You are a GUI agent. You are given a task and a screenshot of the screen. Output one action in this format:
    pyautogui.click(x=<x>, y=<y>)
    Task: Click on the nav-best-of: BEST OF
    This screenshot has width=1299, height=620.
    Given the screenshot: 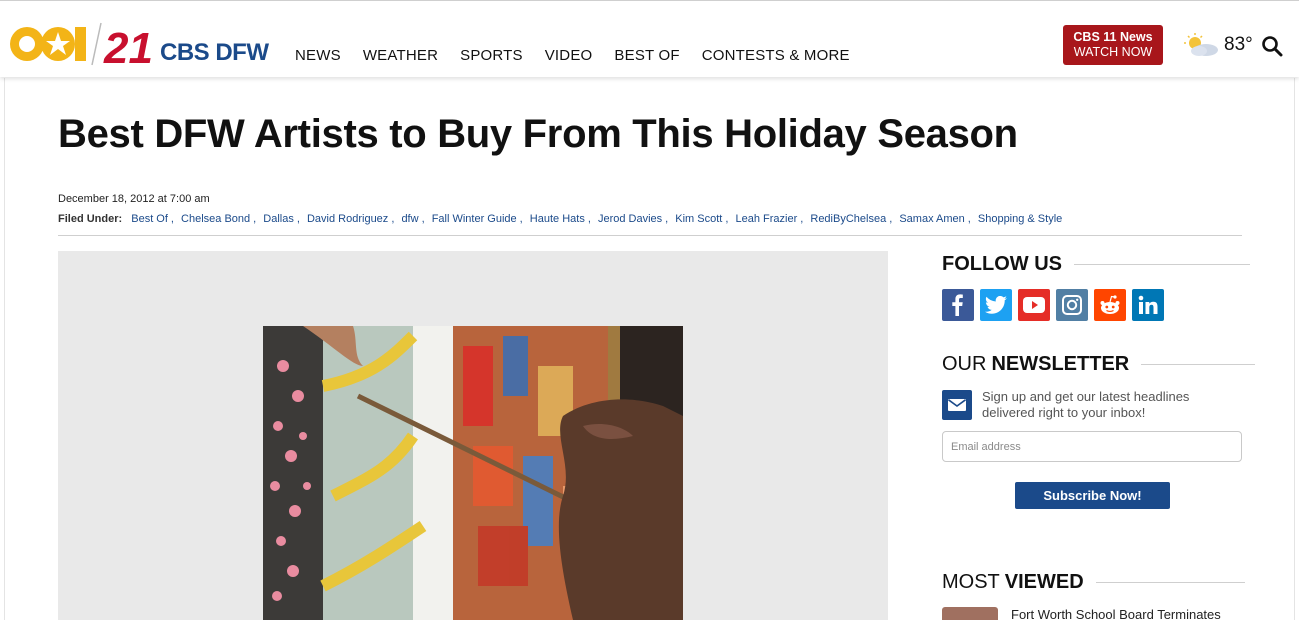 What is the action you would take?
    pyautogui.click(x=646, y=55)
    